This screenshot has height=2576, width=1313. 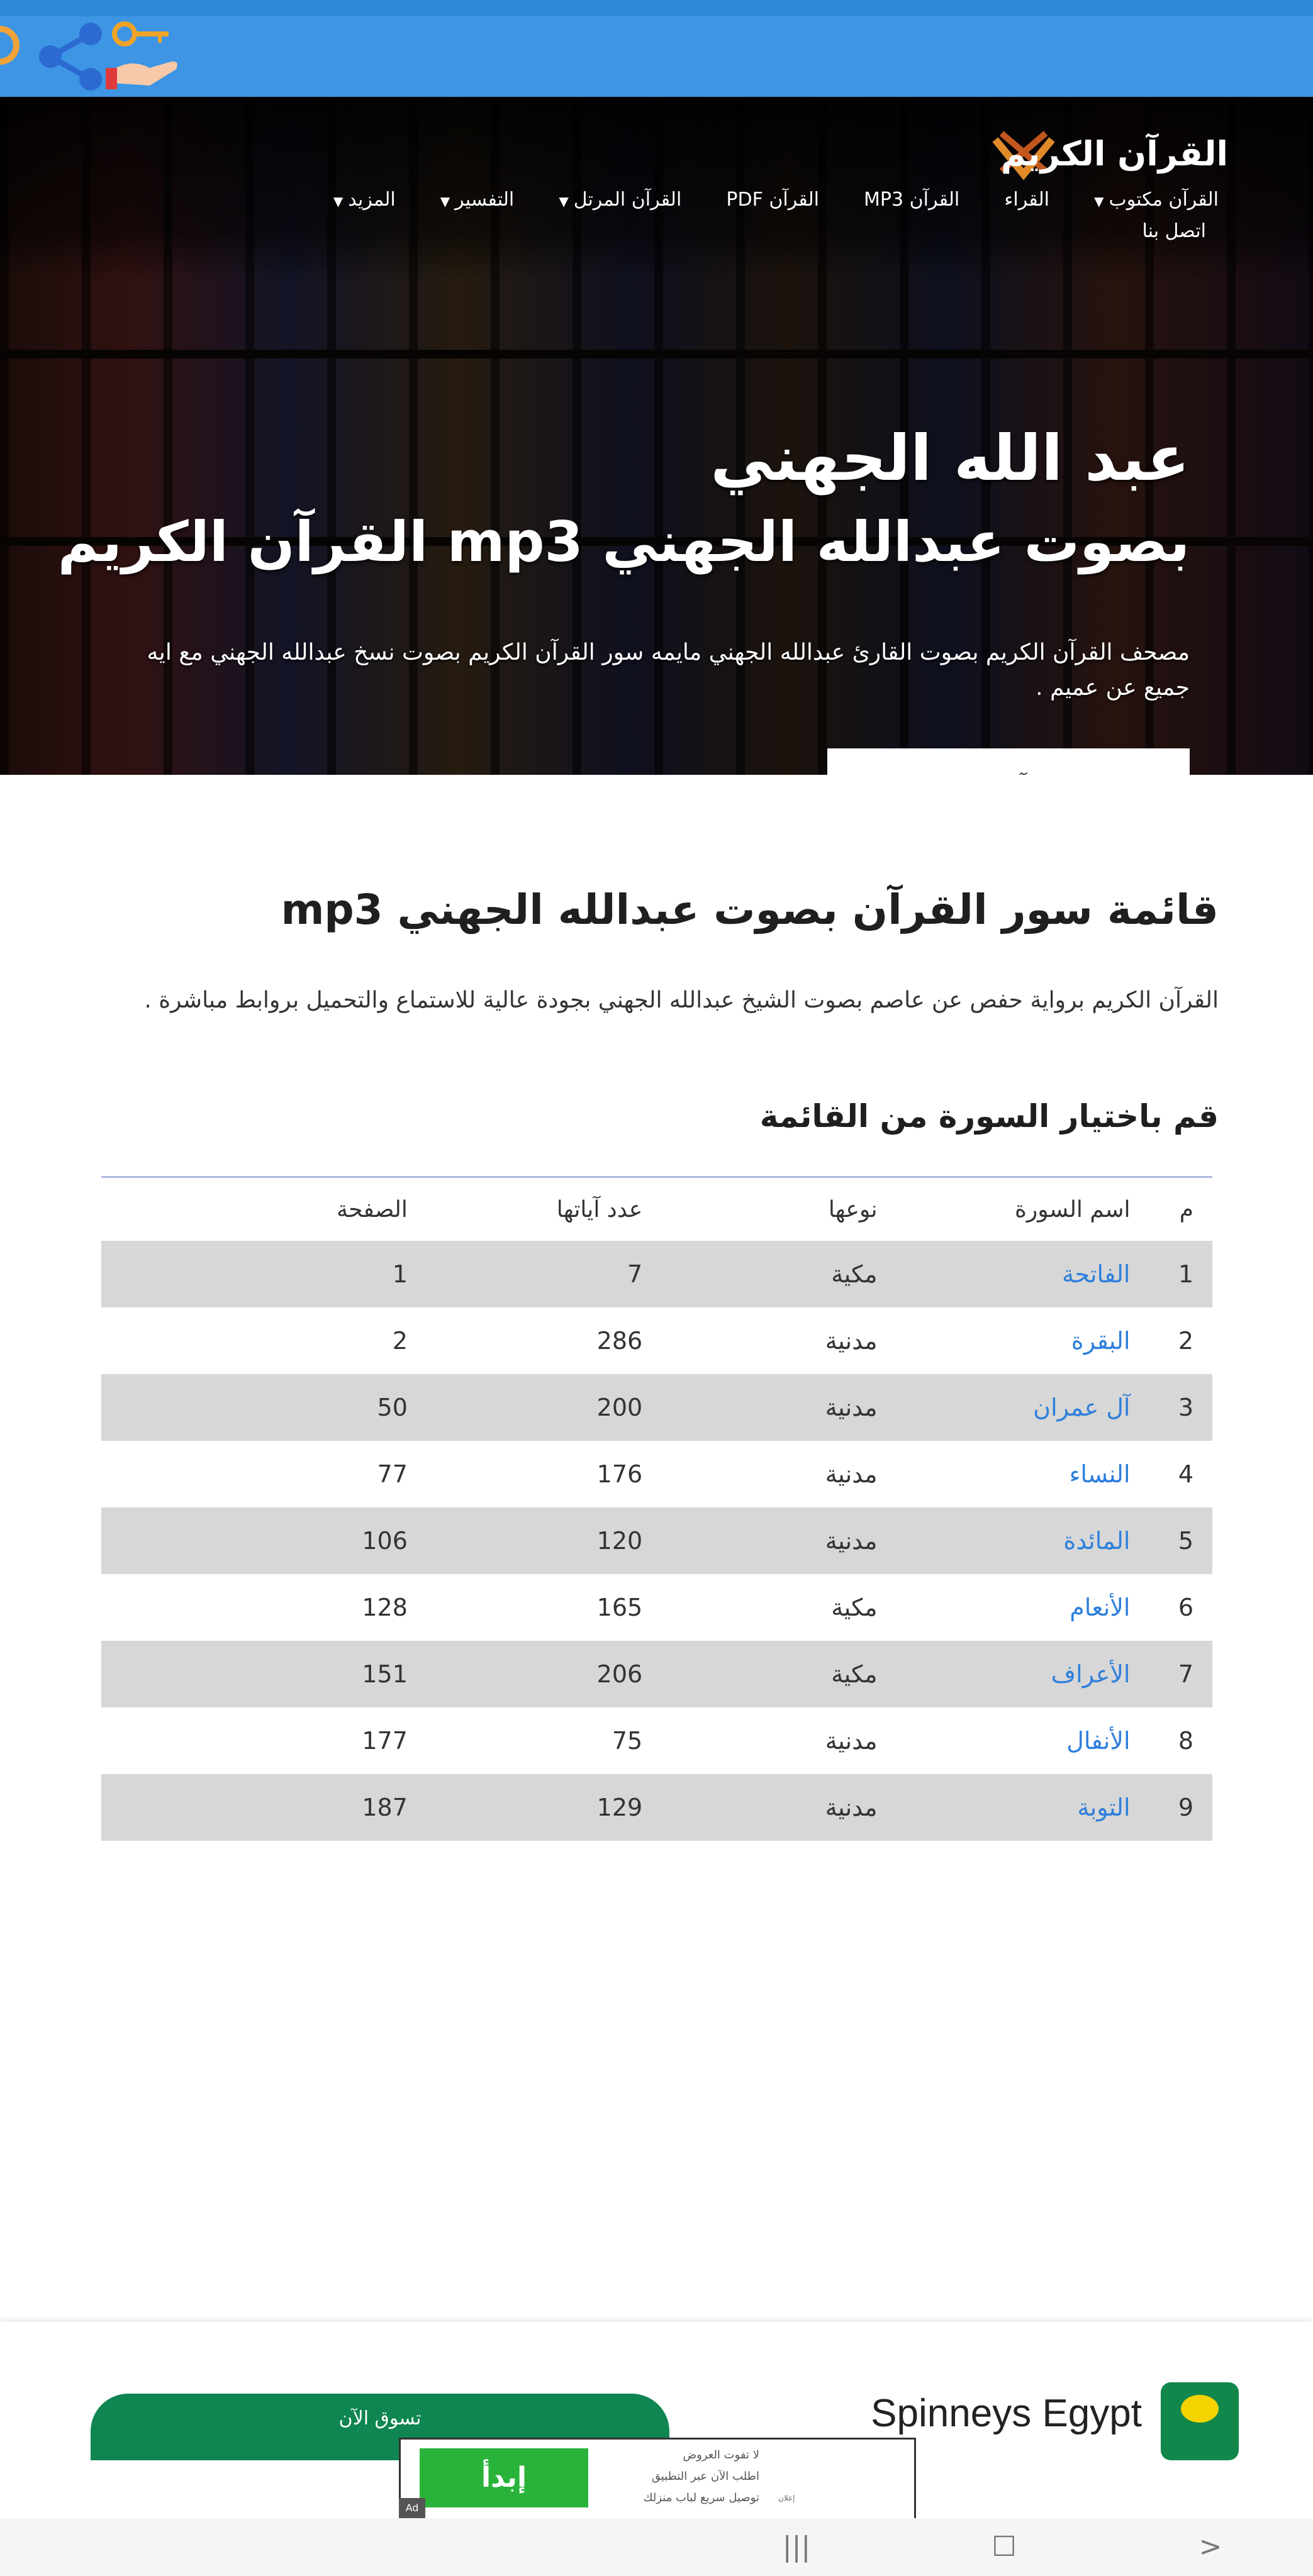 What do you see at coordinates (1022, 1740) in the screenshot?
I see `surah-name-link: الأنفال` at bounding box center [1022, 1740].